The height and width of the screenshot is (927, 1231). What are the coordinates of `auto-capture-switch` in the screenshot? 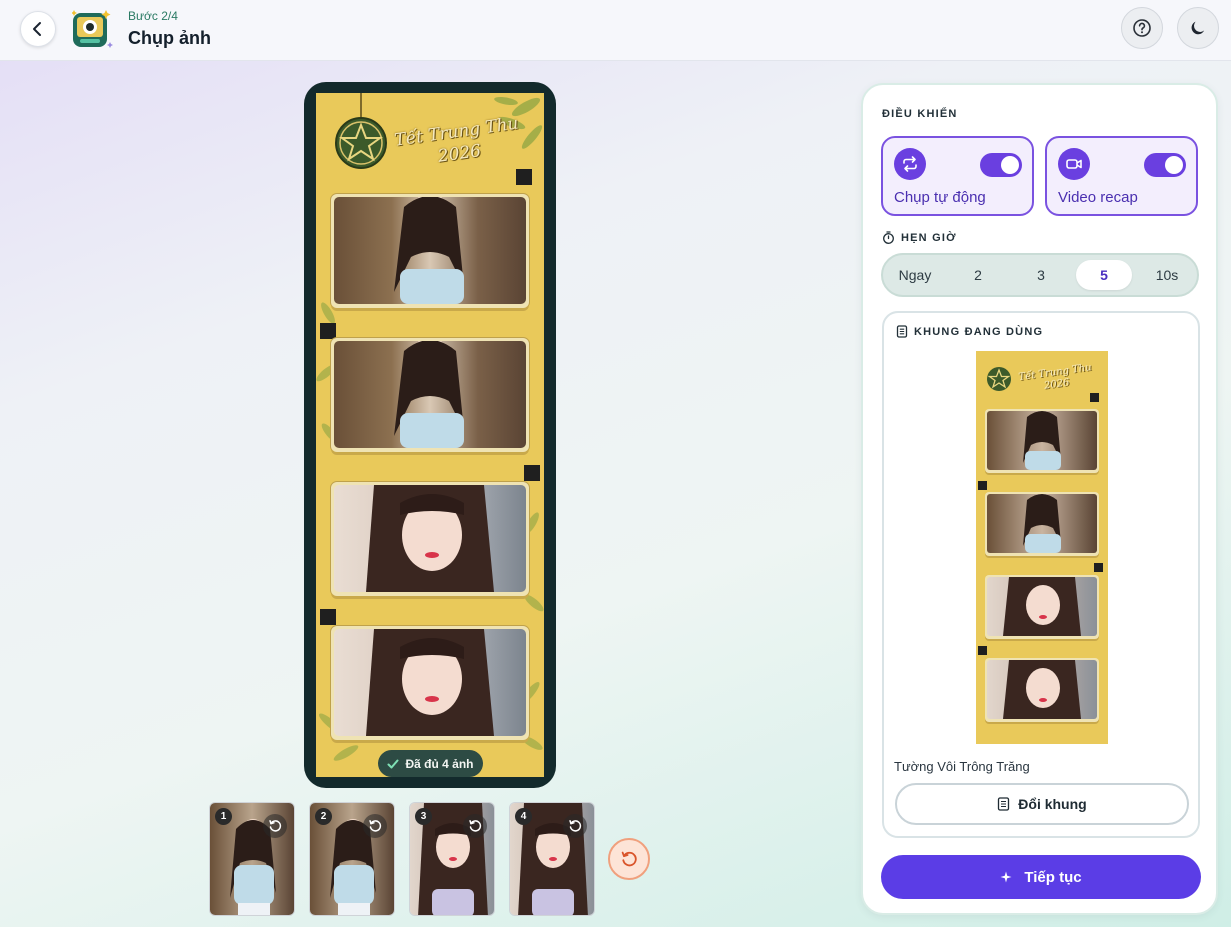 It's located at (1001, 165).